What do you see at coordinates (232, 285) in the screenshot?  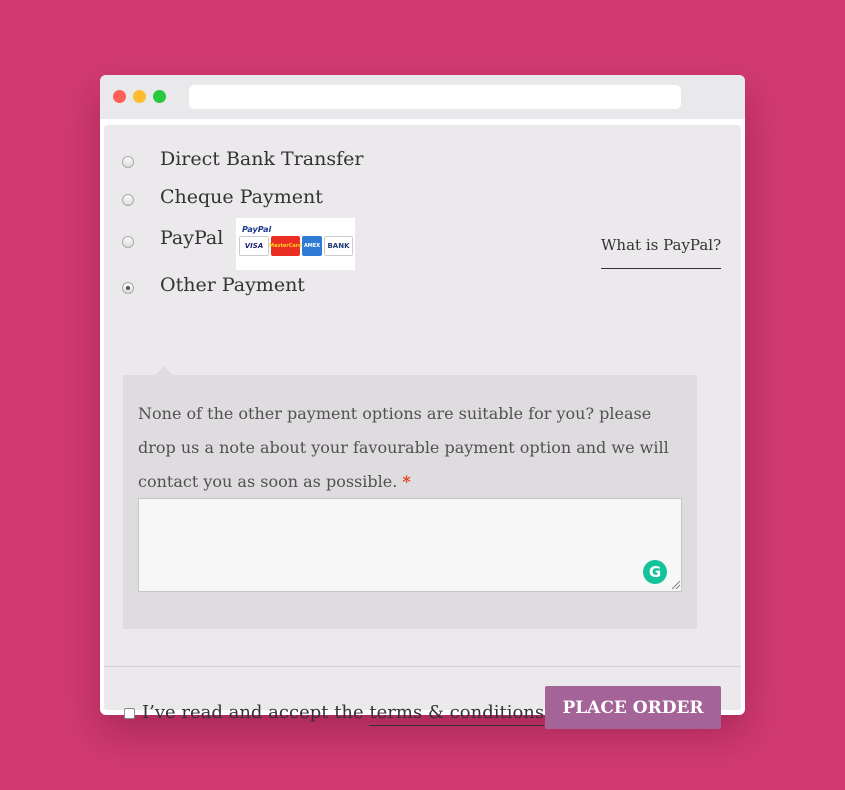 I see `other-payment-label: Other Payment` at bounding box center [232, 285].